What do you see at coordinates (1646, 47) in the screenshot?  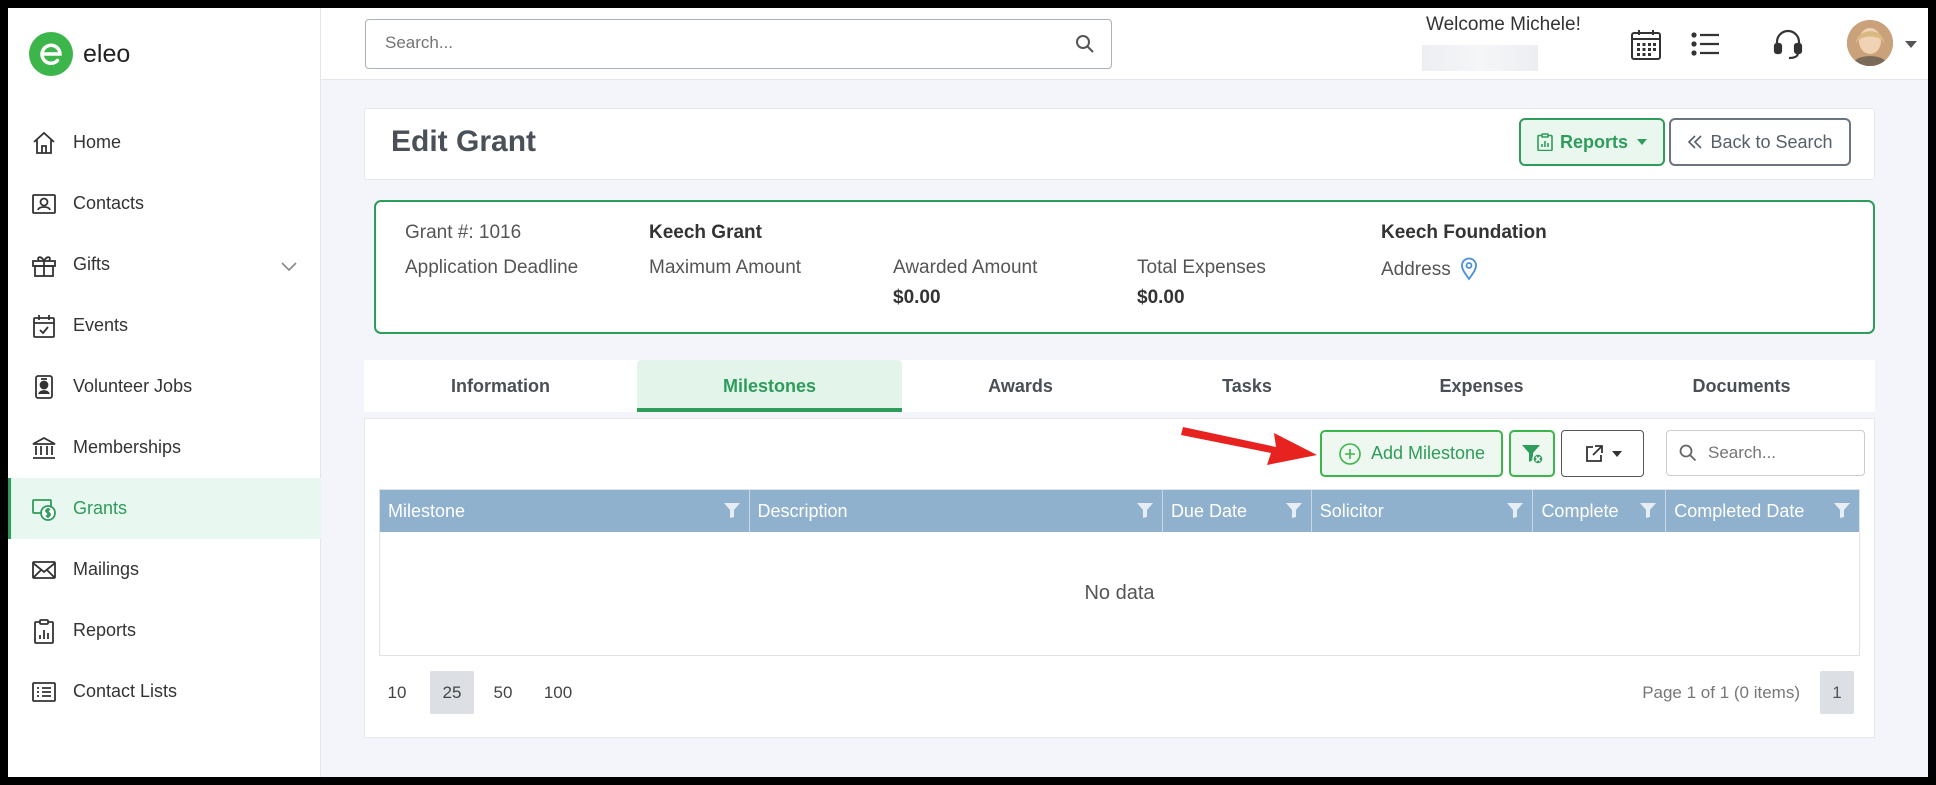 I see `calendar-grid-icon` at bounding box center [1646, 47].